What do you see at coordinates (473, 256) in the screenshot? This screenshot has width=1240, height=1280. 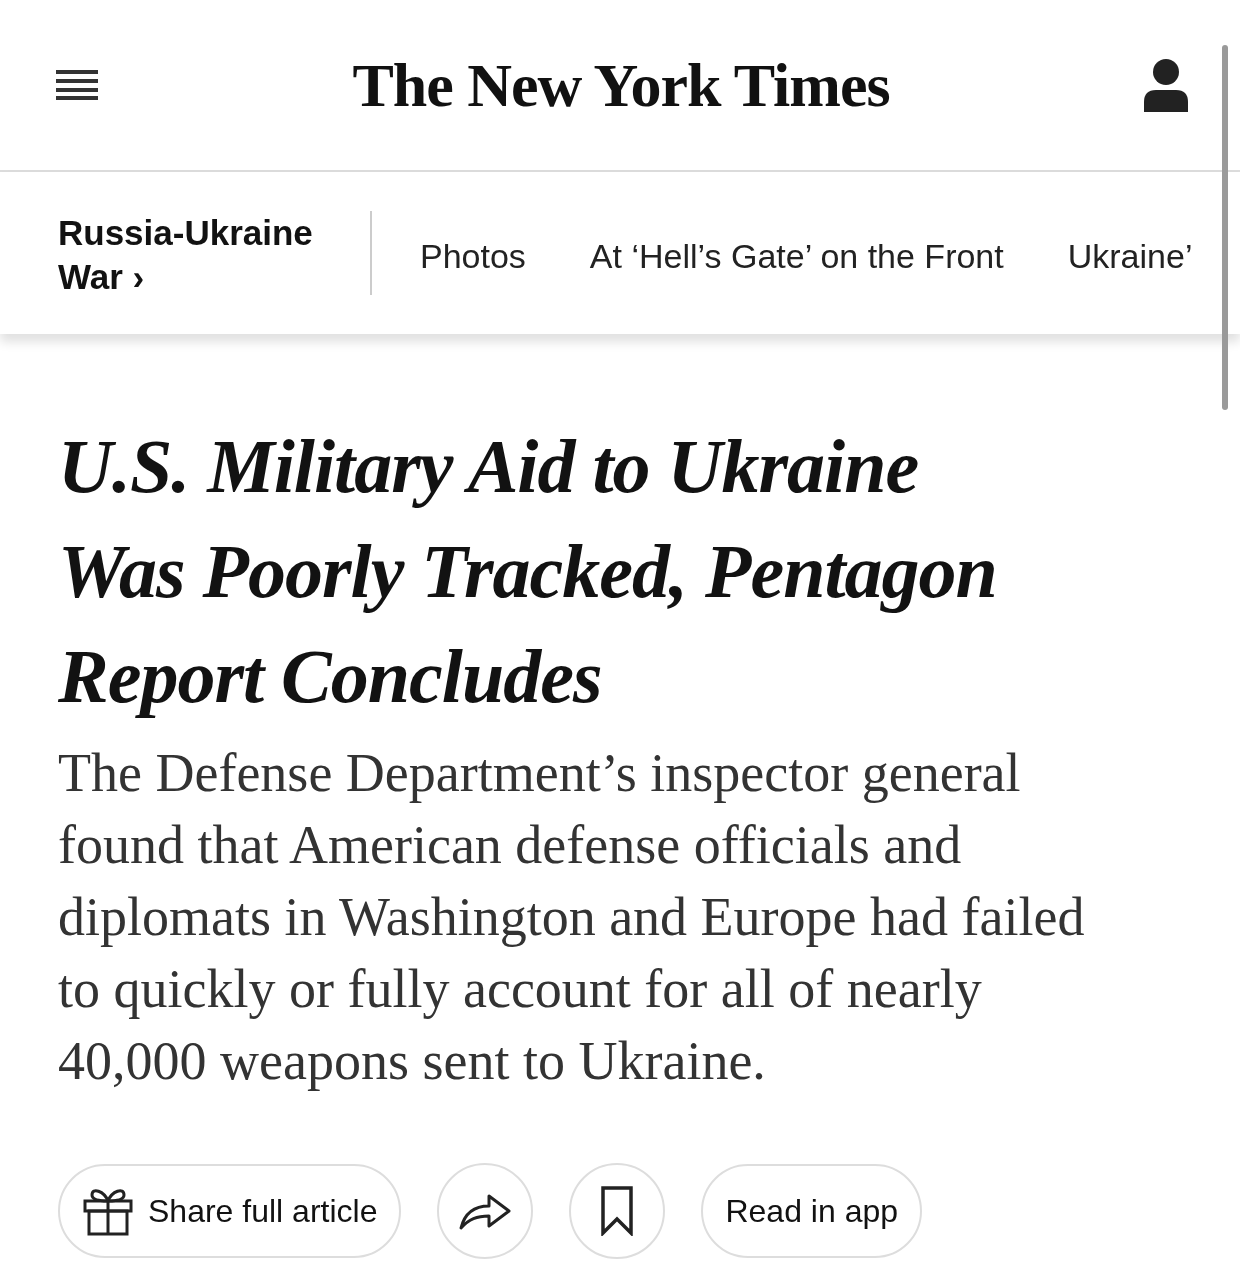 I see `nav-link: Photos` at bounding box center [473, 256].